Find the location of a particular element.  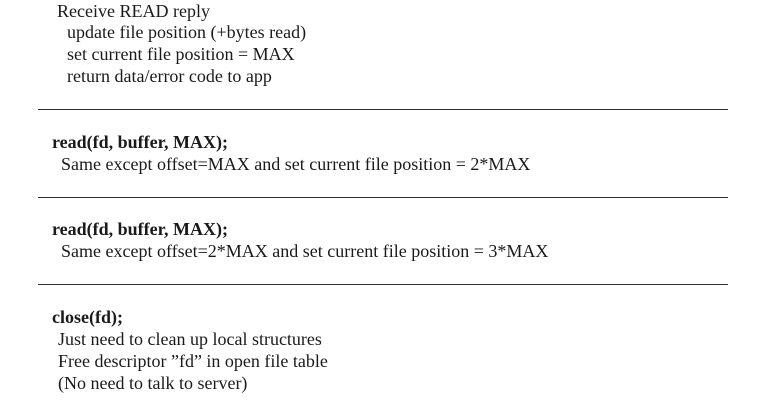

close-line-no-server: (No need to talk to server) is located at coordinates (153, 383).